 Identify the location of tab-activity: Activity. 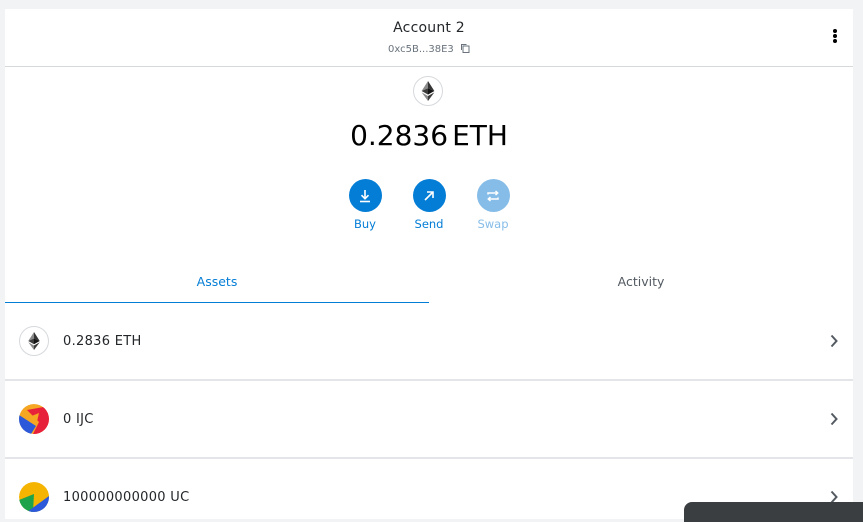
(641, 281).